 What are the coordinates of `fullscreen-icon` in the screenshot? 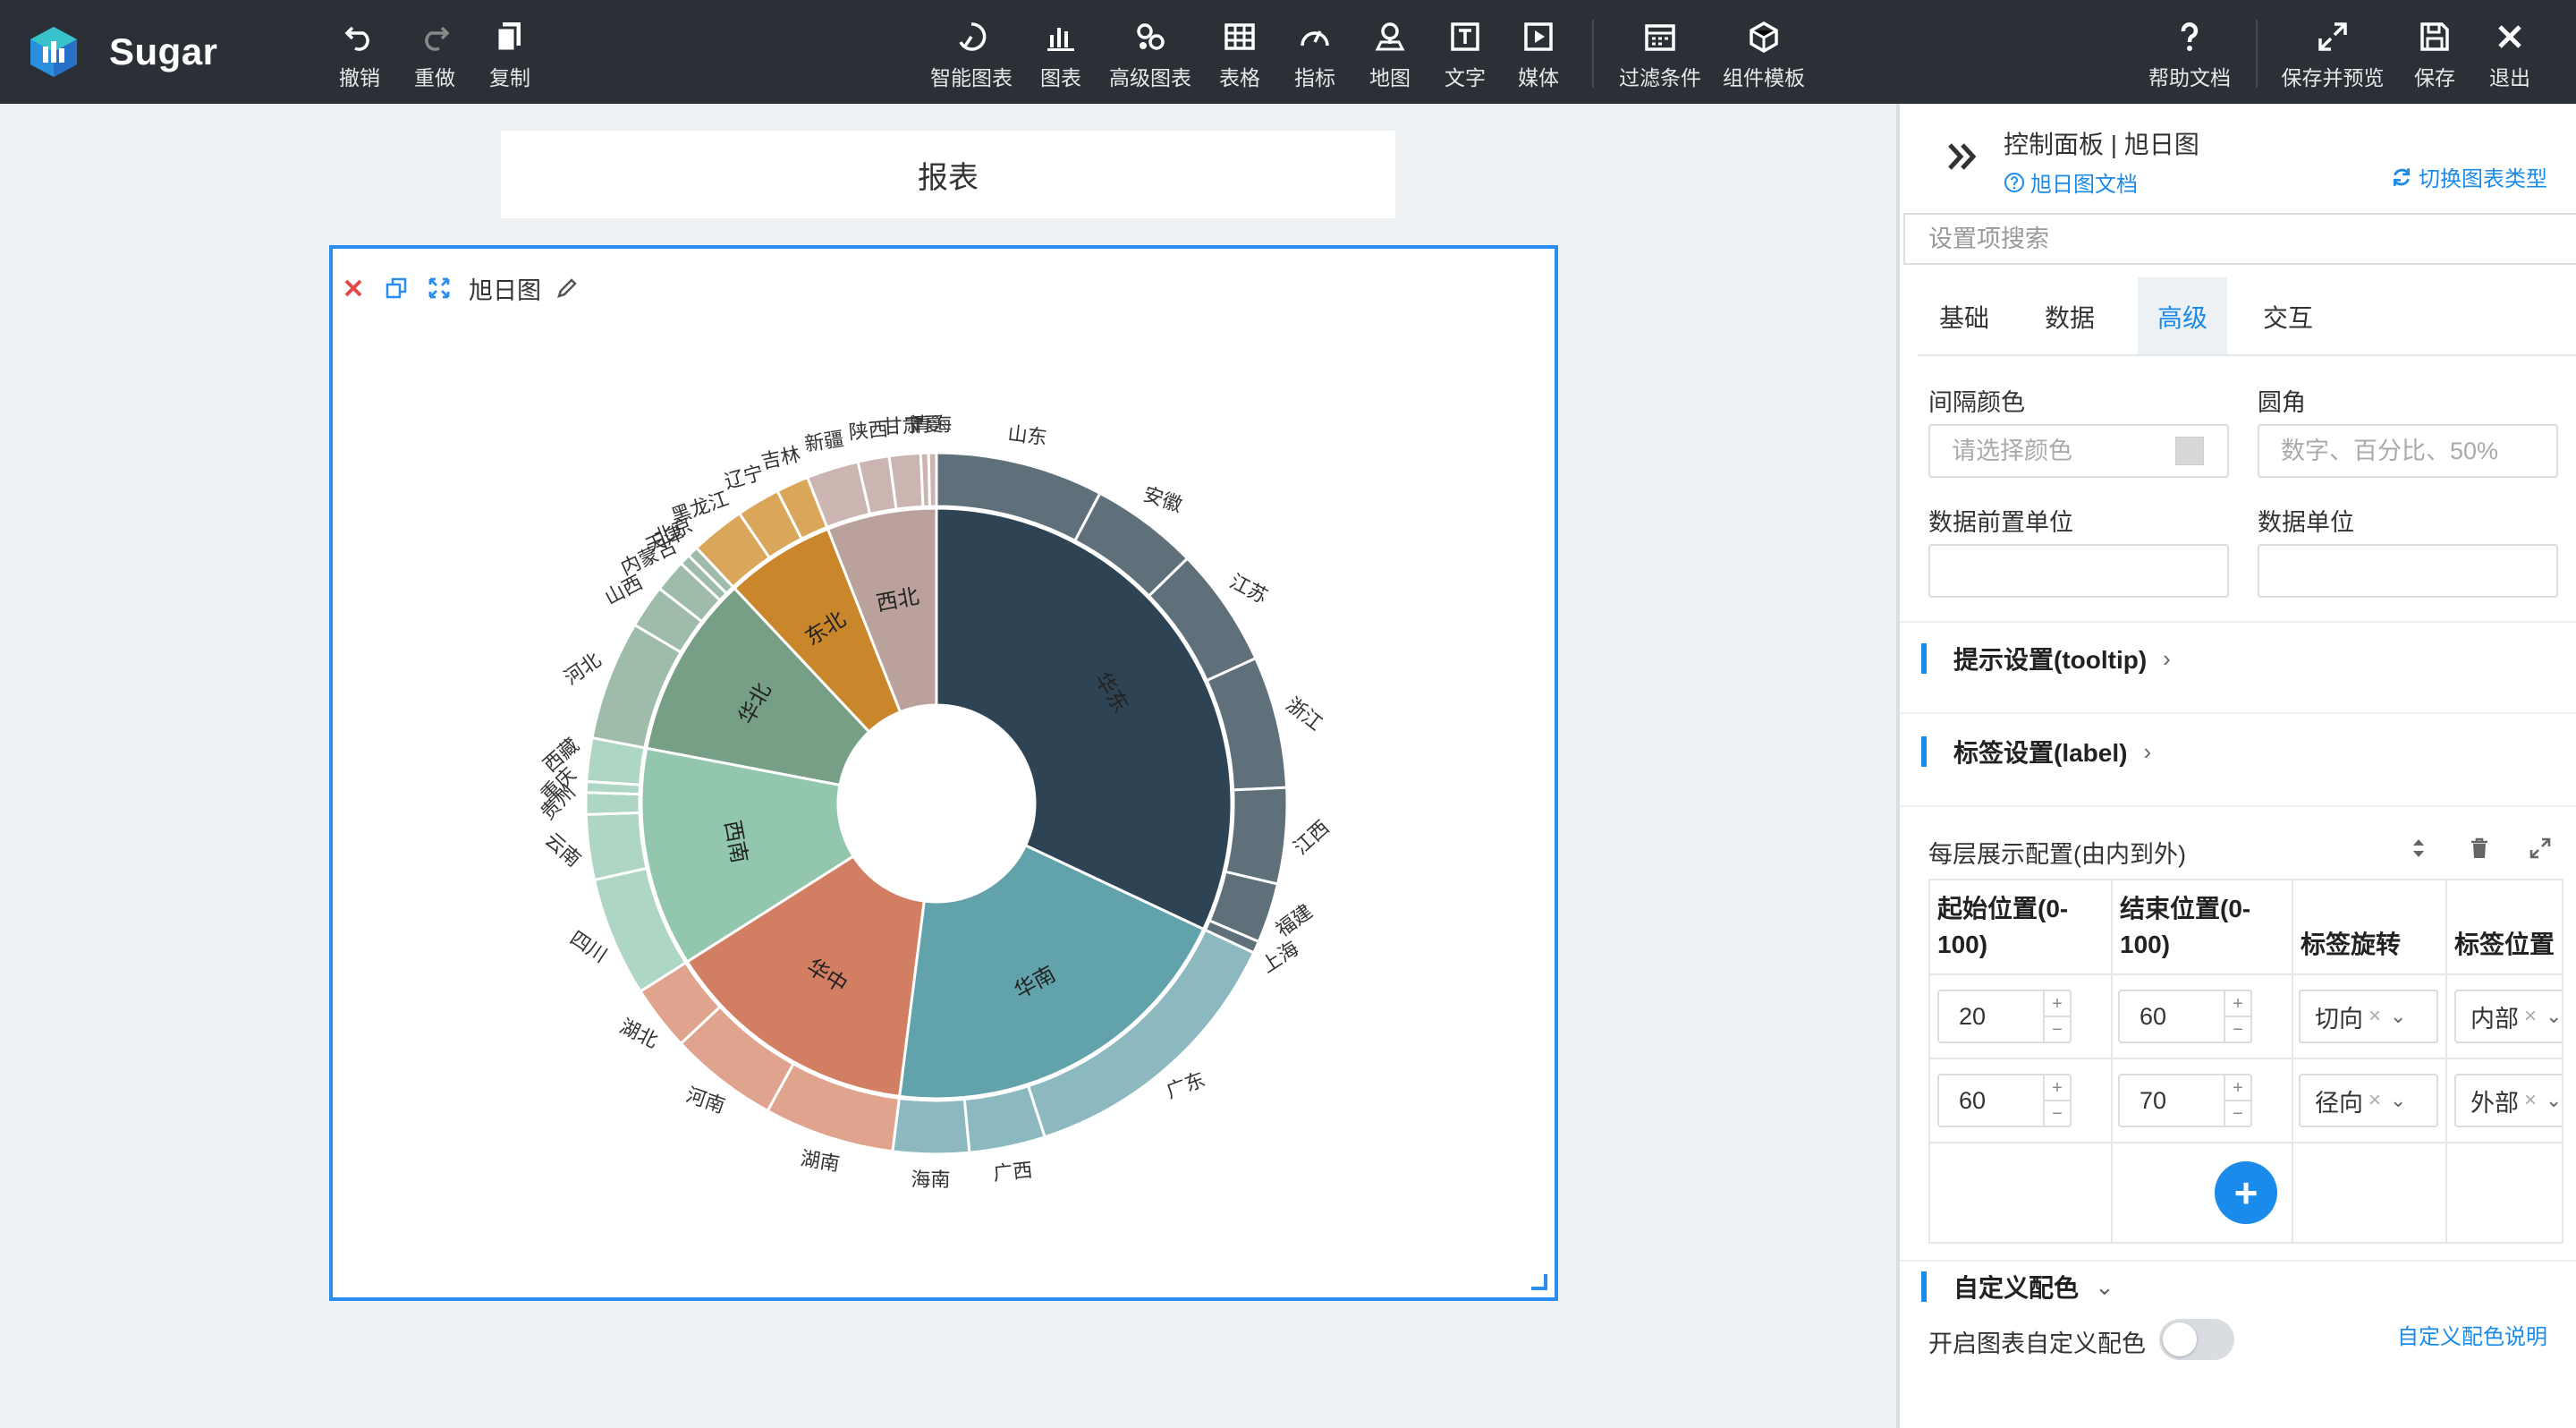 It's located at (439, 288).